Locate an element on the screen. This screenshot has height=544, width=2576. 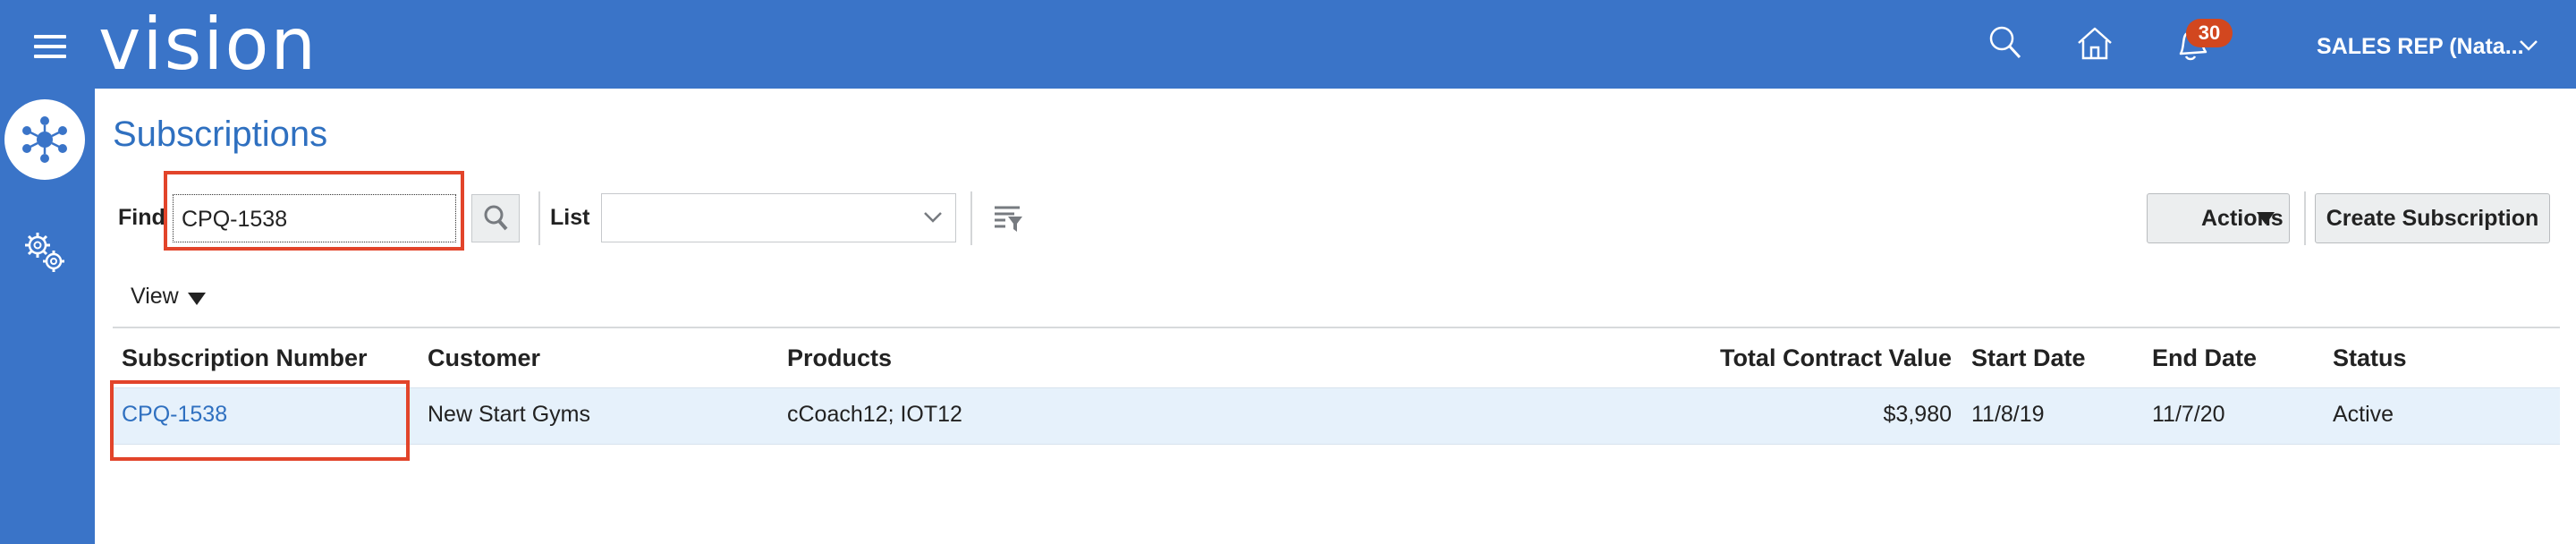
brand-logo: vision is located at coordinates (208, 45).